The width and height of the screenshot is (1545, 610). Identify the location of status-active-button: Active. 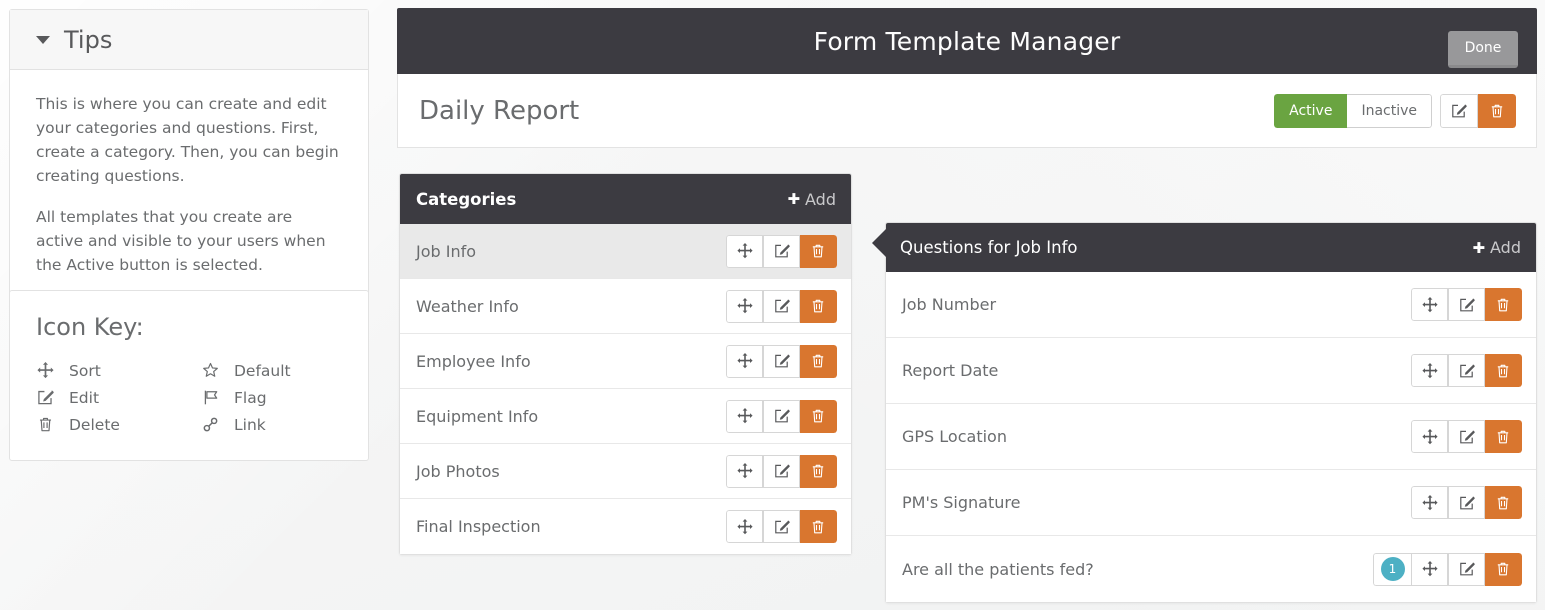
(1311, 110).